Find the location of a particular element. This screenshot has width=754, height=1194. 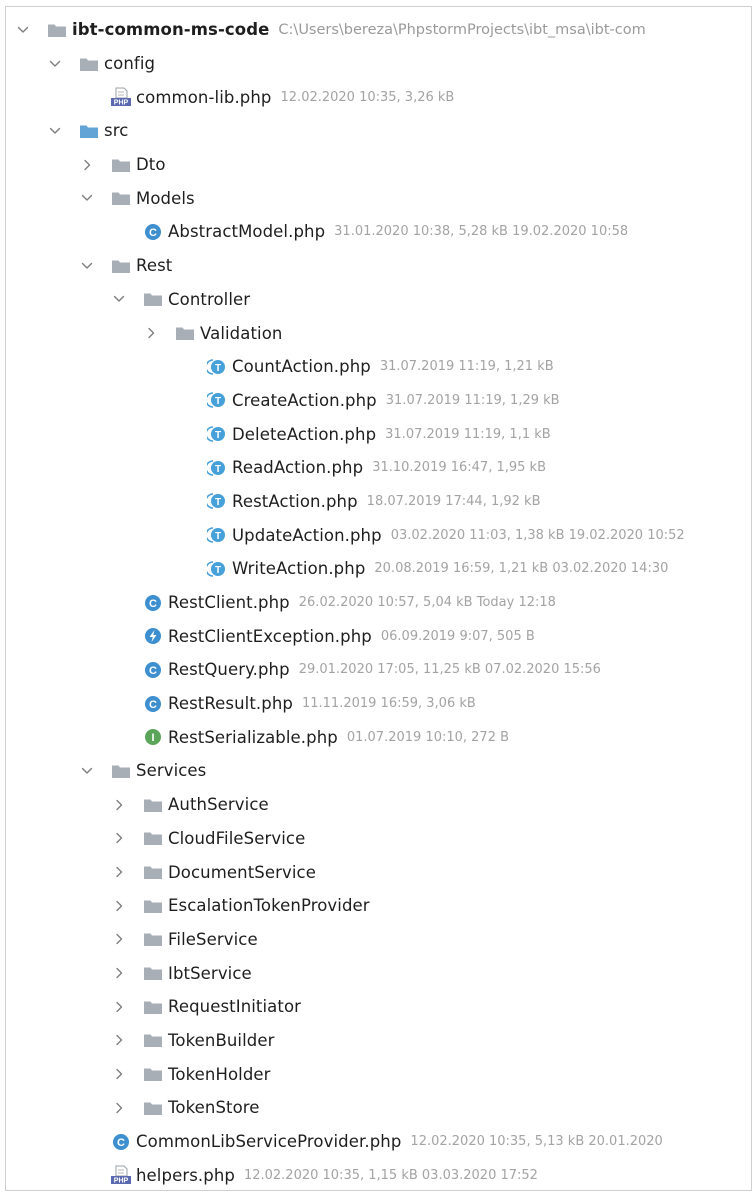

file-metadata: 12.02.2020 10:35, 5,13 kB 20.01.2020 is located at coordinates (536, 1142).